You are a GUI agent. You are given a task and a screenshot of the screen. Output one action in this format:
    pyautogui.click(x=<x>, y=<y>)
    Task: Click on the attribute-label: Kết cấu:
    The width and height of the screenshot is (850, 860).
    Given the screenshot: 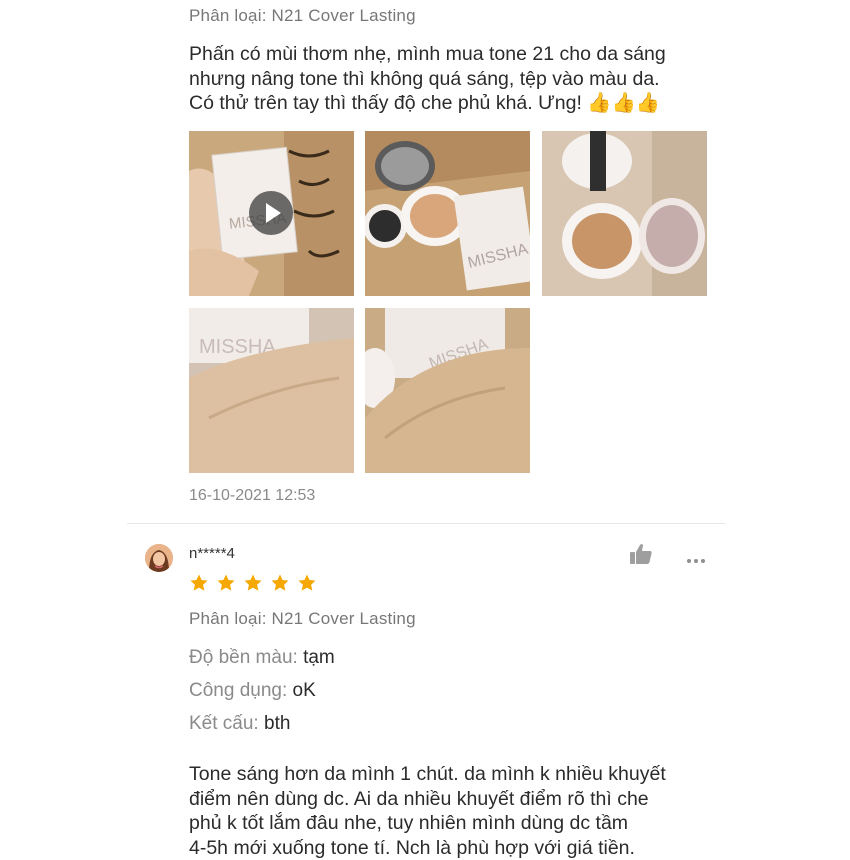 What is the action you would take?
    pyautogui.click(x=226, y=723)
    